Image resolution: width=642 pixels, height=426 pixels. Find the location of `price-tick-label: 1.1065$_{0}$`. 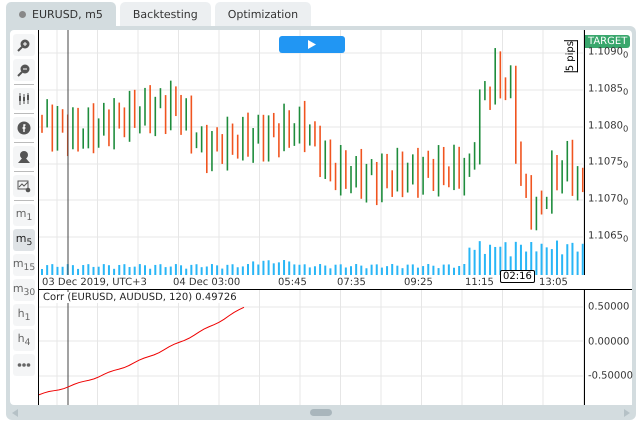

price-tick-label: 1.1065$_{0}$ is located at coordinates (608, 237).